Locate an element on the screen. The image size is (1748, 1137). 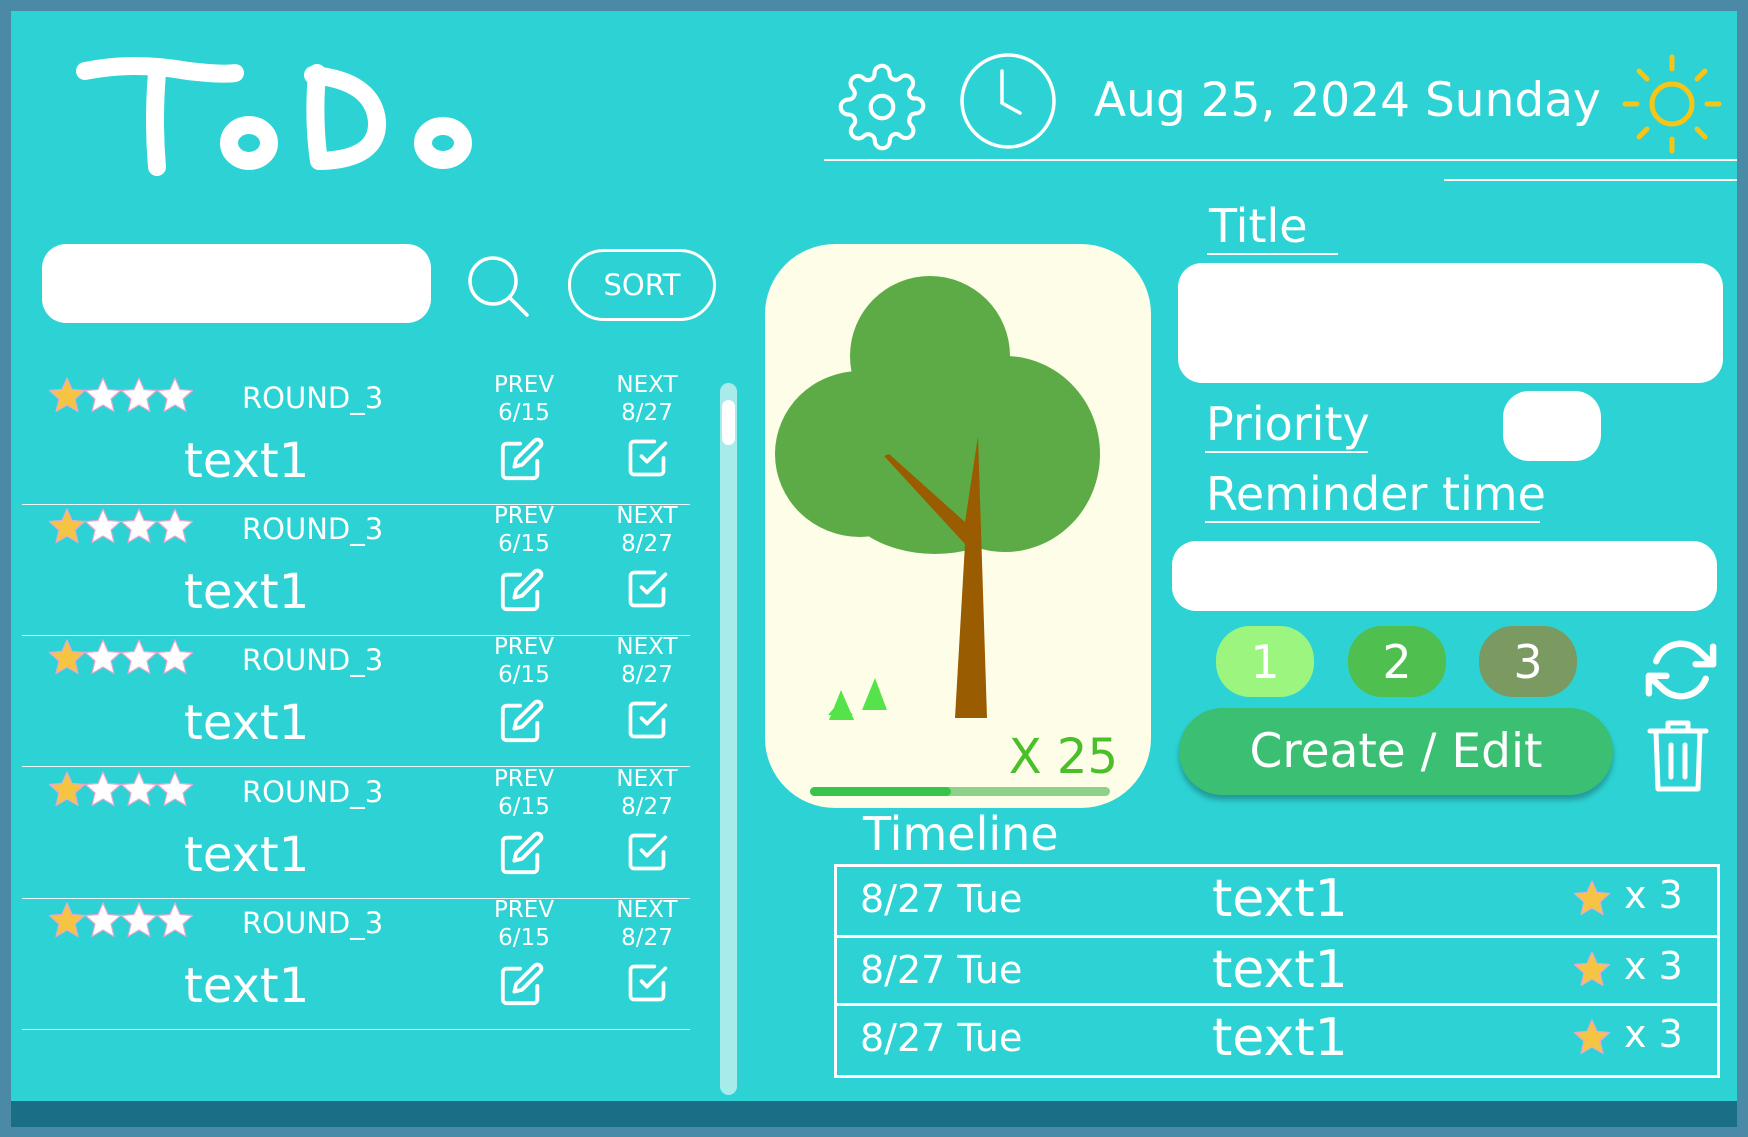
priority-field is located at coordinates (1552, 426).